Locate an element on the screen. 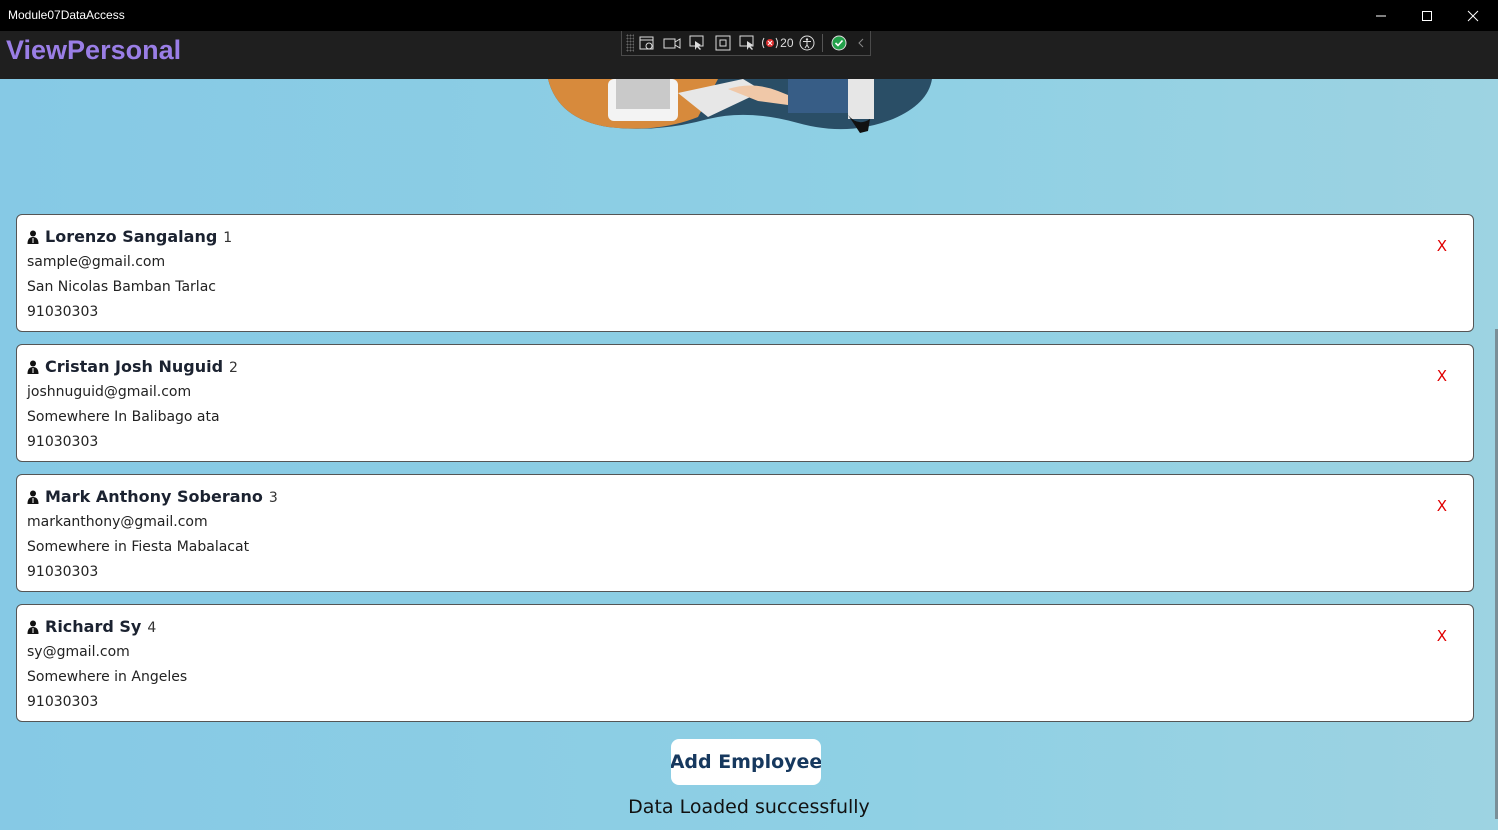 The height and width of the screenshot is (830, 1498). live-visual-tree-button is located at coordinates (647, 43).